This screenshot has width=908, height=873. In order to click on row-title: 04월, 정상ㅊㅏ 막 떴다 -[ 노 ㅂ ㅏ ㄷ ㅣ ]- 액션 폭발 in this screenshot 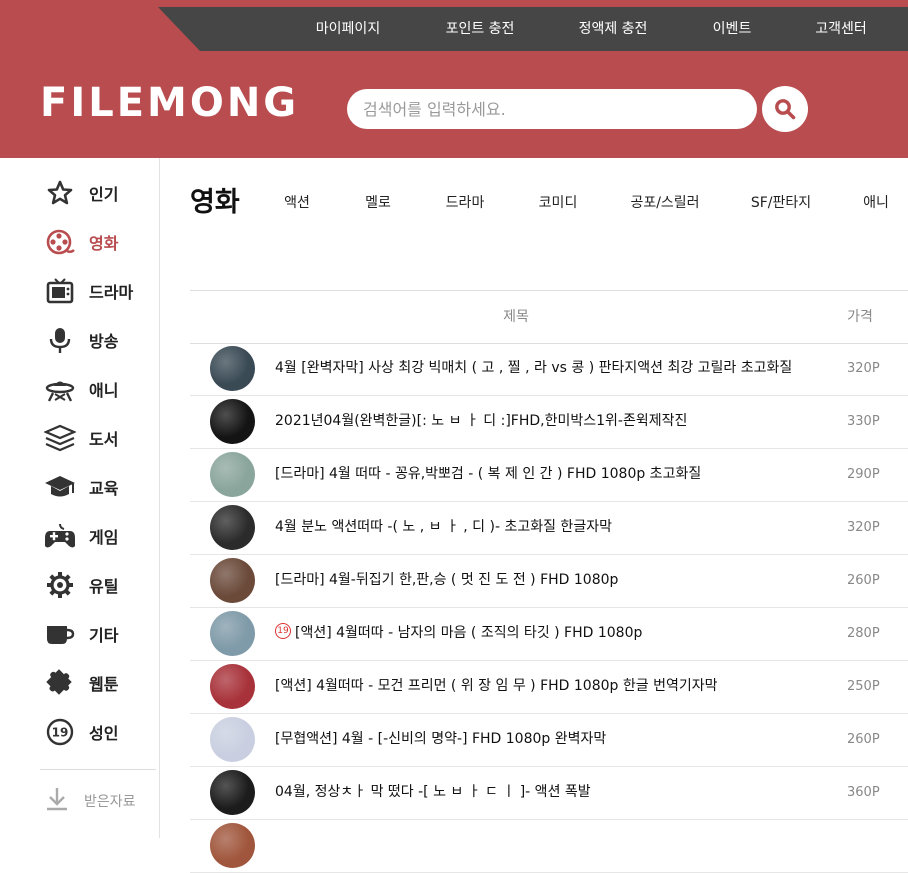, I will do `click(433, 792)`.